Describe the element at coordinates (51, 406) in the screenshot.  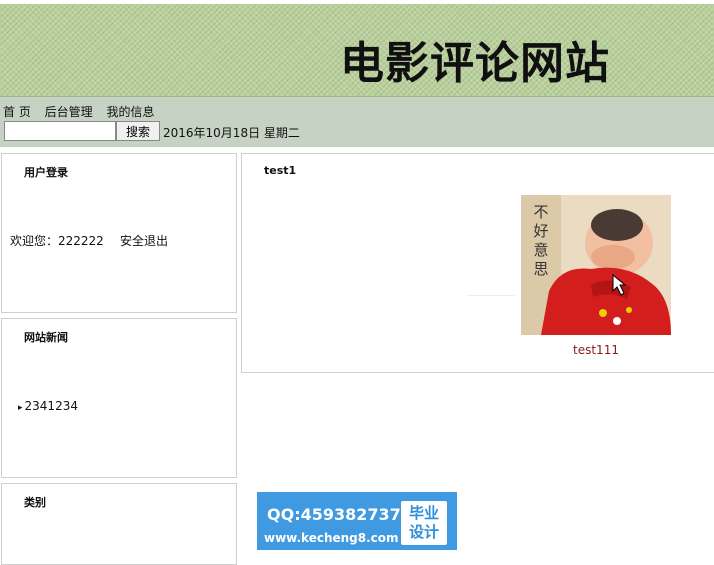
I see `news-item-label: 2341234` at that location.